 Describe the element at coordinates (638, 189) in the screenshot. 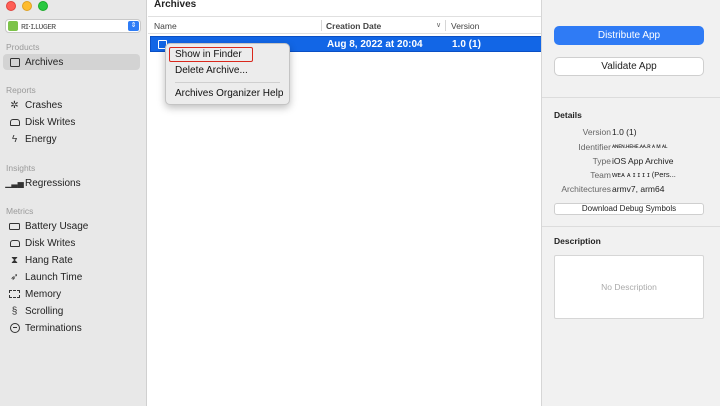

I see `detail-value: armv7, arm64` at that location.